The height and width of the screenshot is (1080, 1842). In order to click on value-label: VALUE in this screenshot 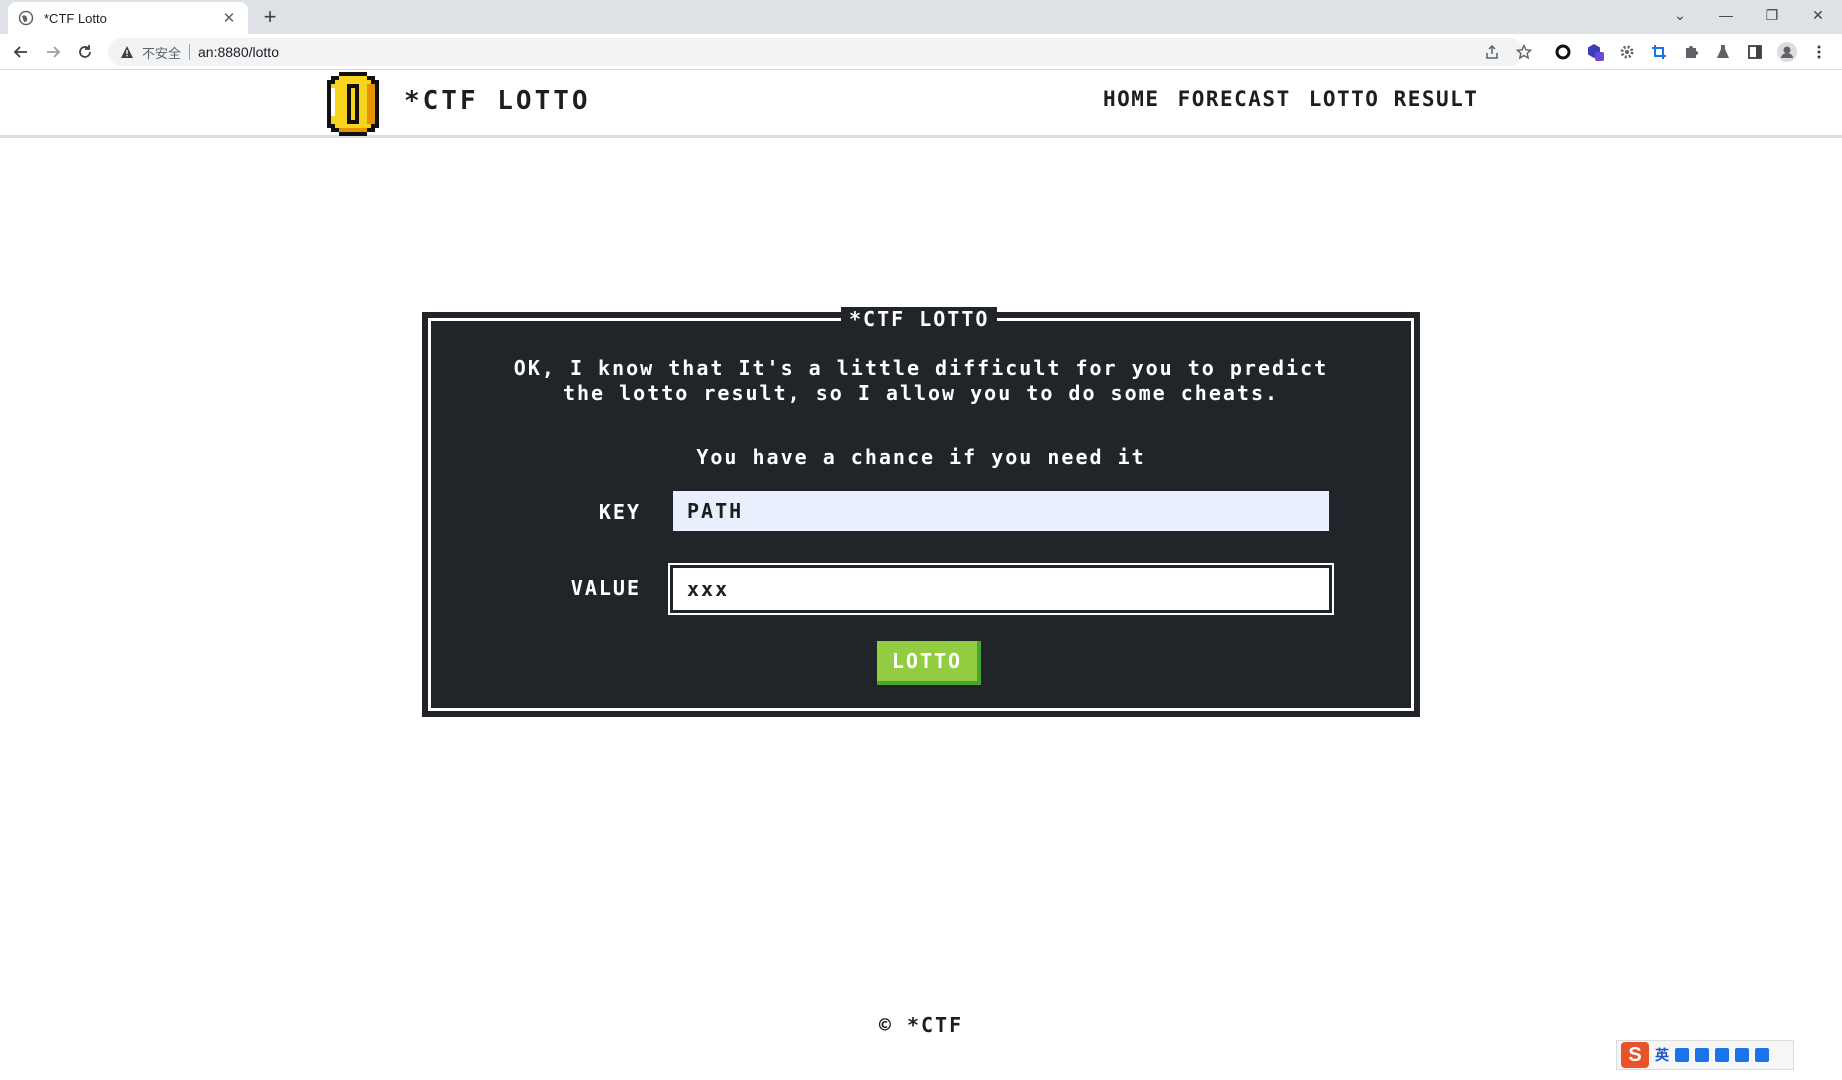, I will do `click(605, 588)`.